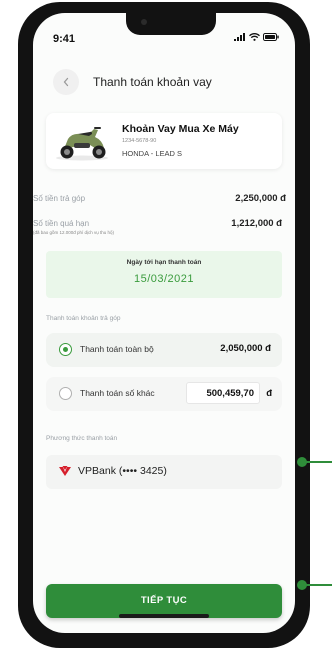  Describe the element at coordinates (245, 348) in the screenshot. I see `pay-full-amount: 2,050,000 đ` at that location.